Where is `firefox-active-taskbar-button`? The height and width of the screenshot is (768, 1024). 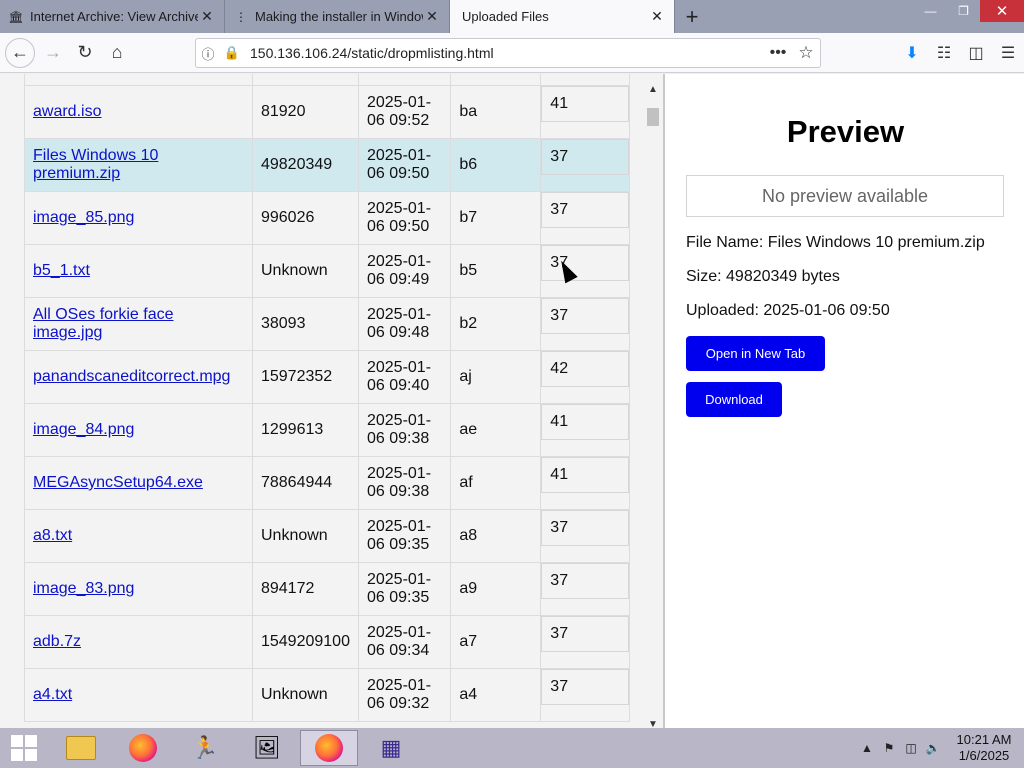
firefox-active-taskbar-button is located at coordinates (329, 748).